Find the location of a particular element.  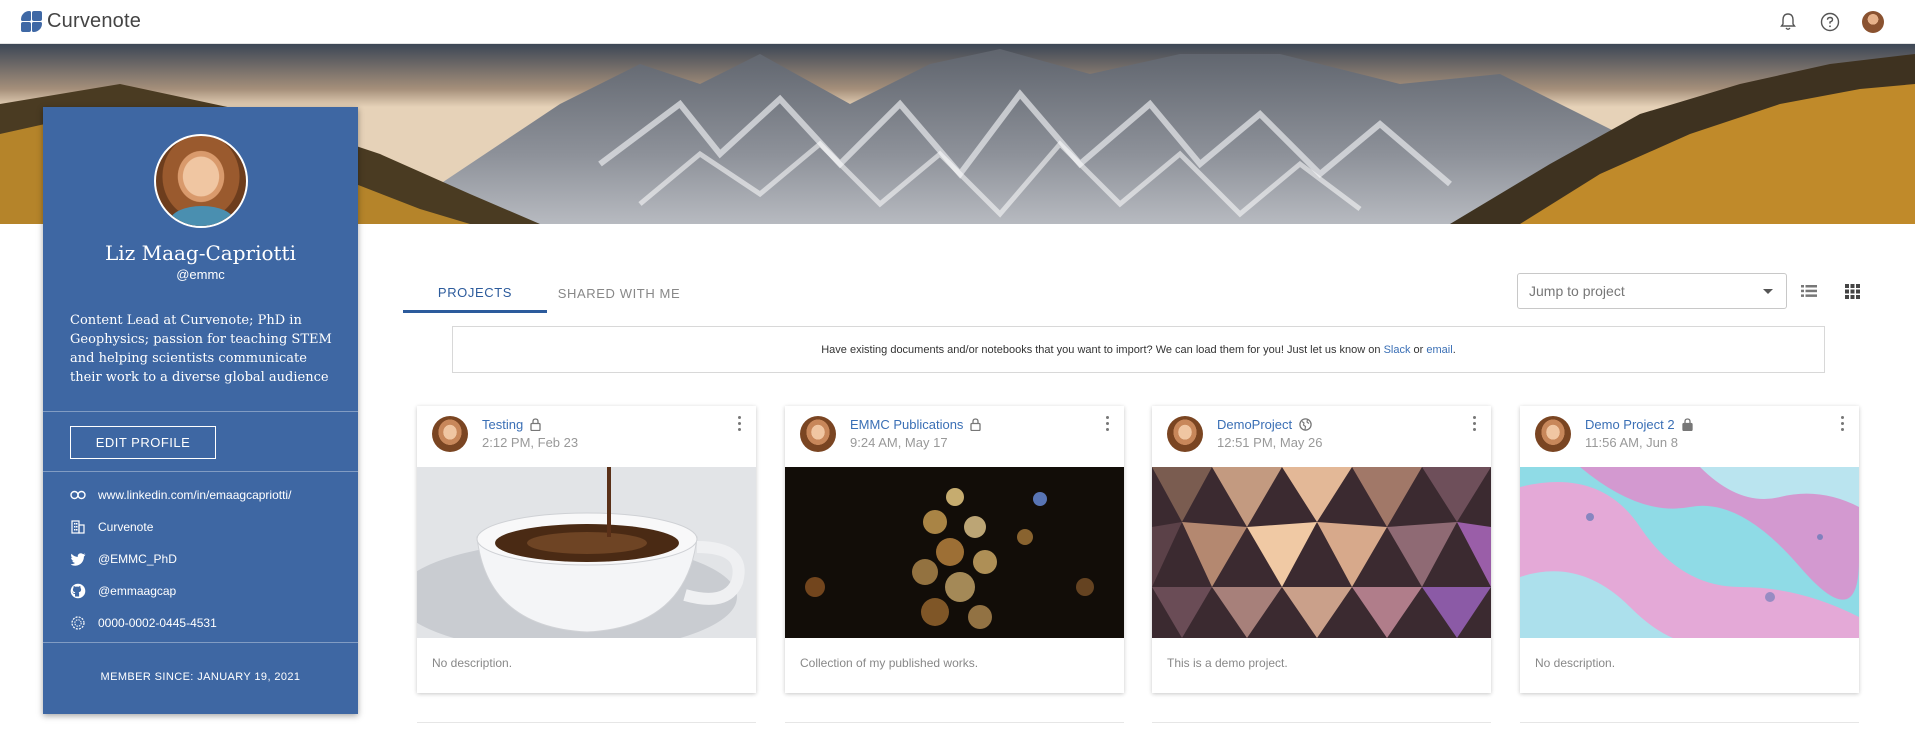

project-date: 12:51 PM, May 26 is located at coordinates (1270, 442).